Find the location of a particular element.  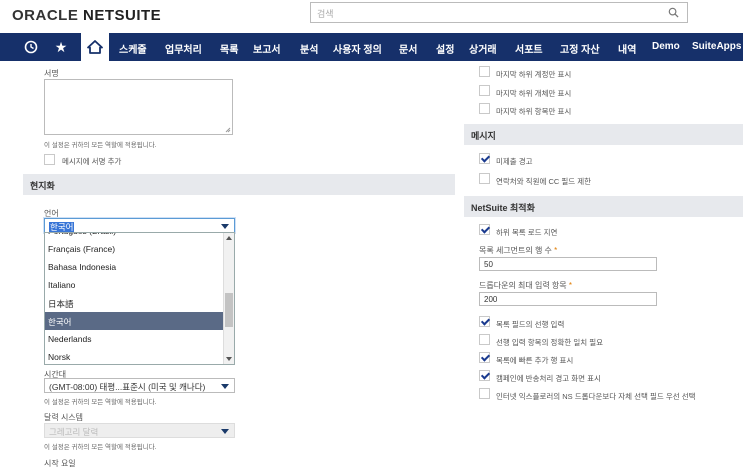

native-select-label: 인터넷 익스플로러의 NS 드롭다운보다 자체 선택 필드 우선 선택 is located at coordinates (596, 396).